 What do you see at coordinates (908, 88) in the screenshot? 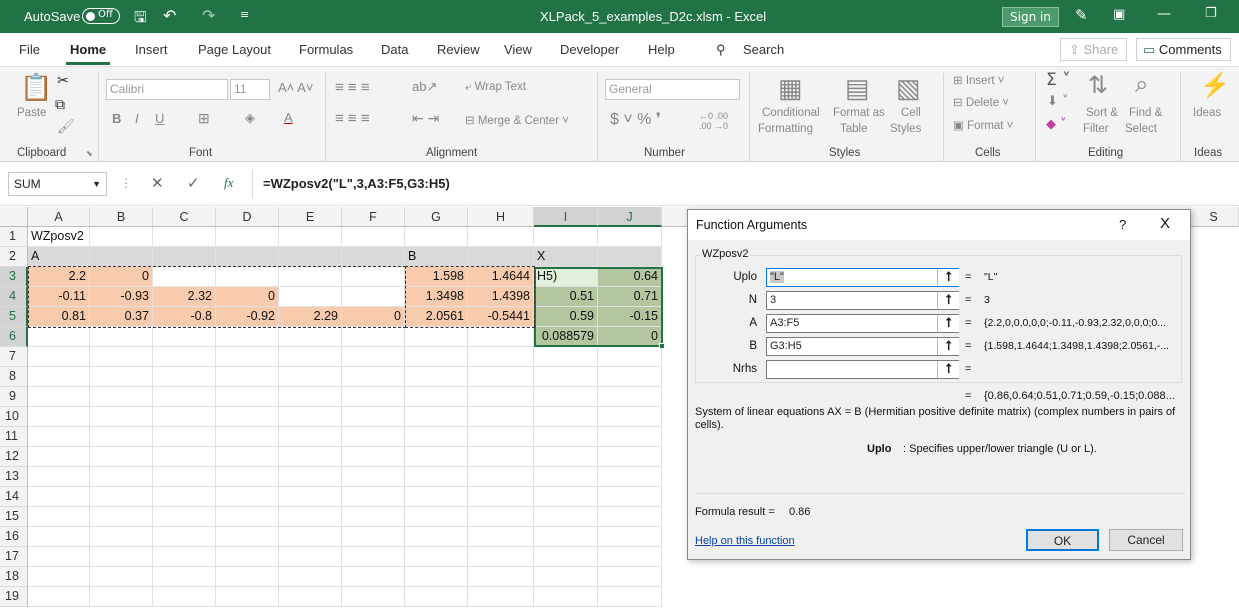
I see `cell-styles-icon: ▧` at bounding box center [908, 88].